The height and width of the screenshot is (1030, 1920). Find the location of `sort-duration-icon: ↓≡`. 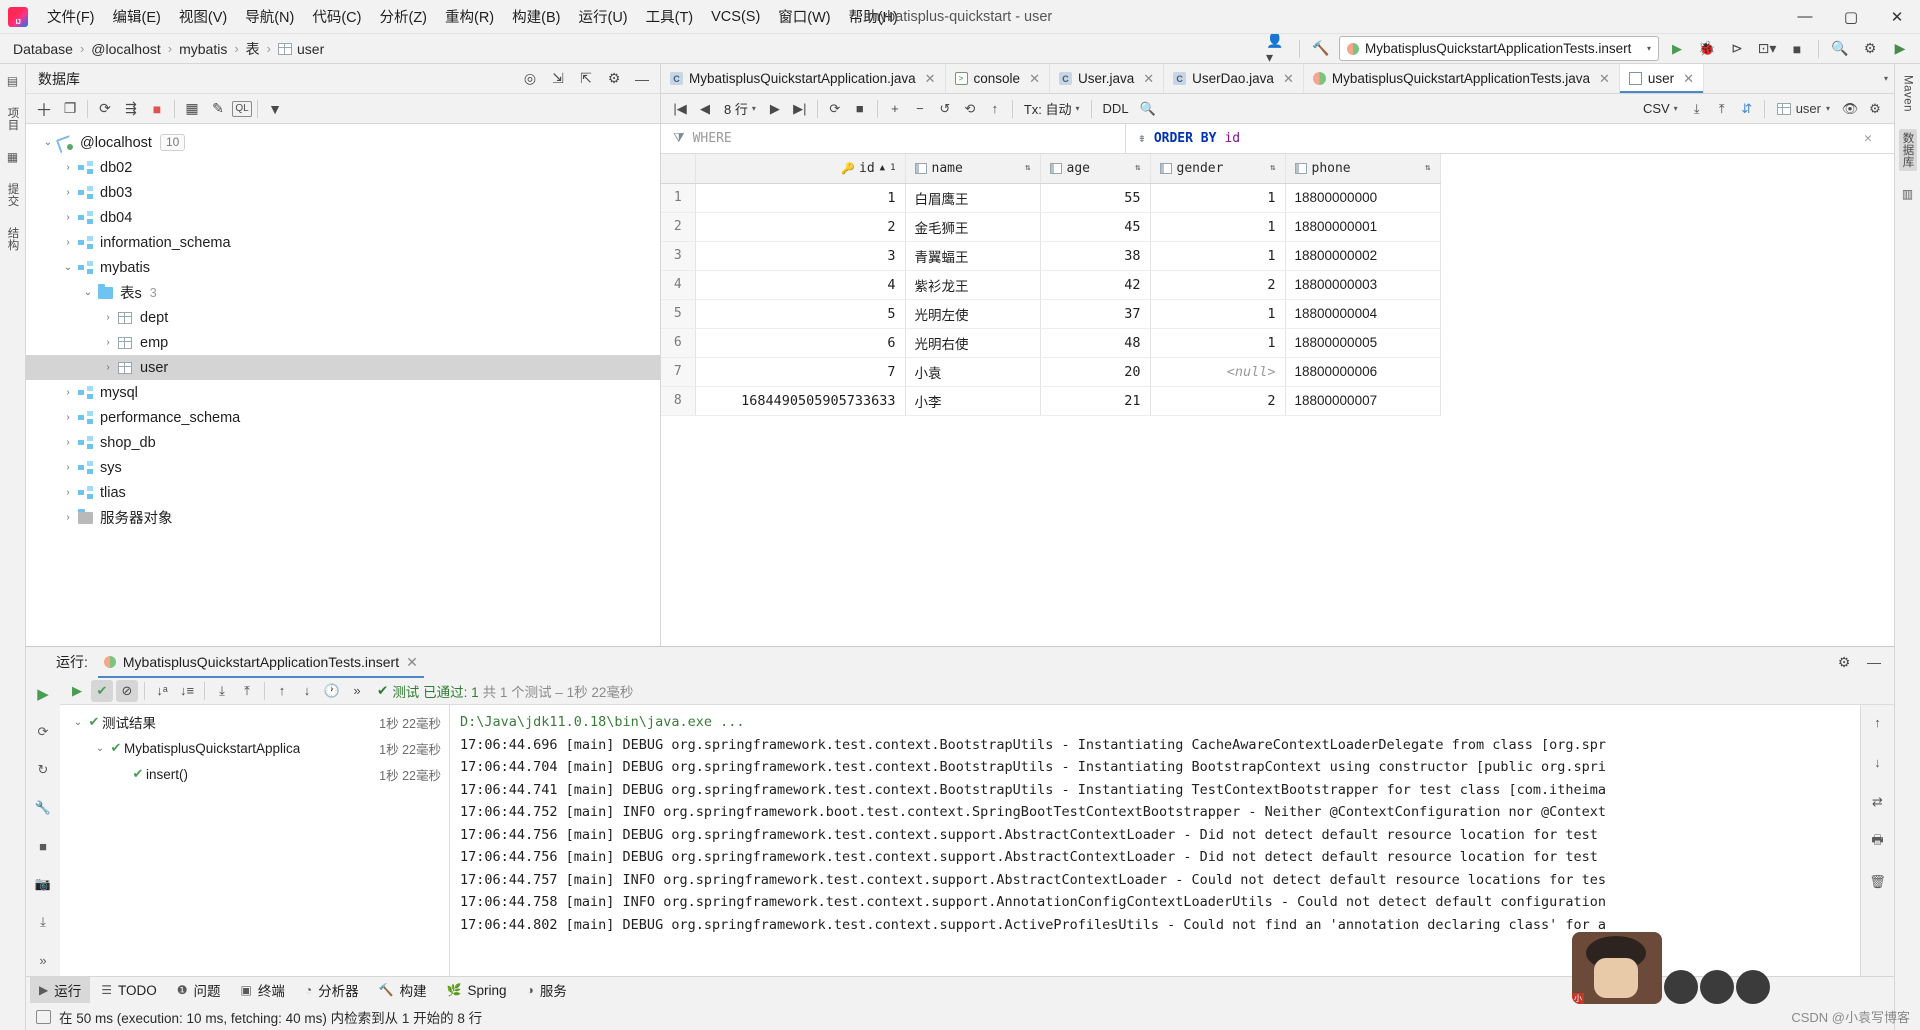

sort-duration-icon: ↓≡ is located at coordinates (187, 691).